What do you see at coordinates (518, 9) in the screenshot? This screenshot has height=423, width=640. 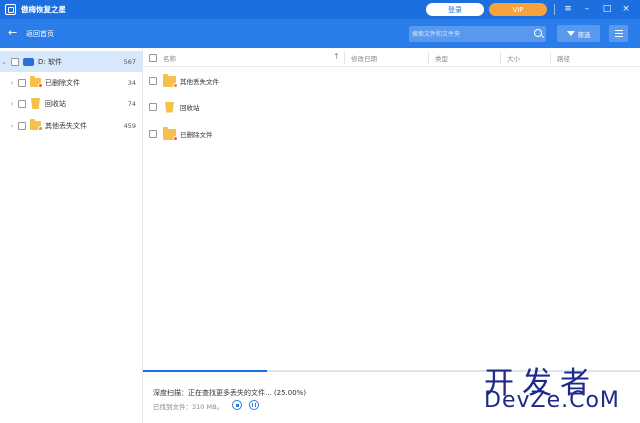 I see `vip-button: VIP` at bounding box center [518, 9].